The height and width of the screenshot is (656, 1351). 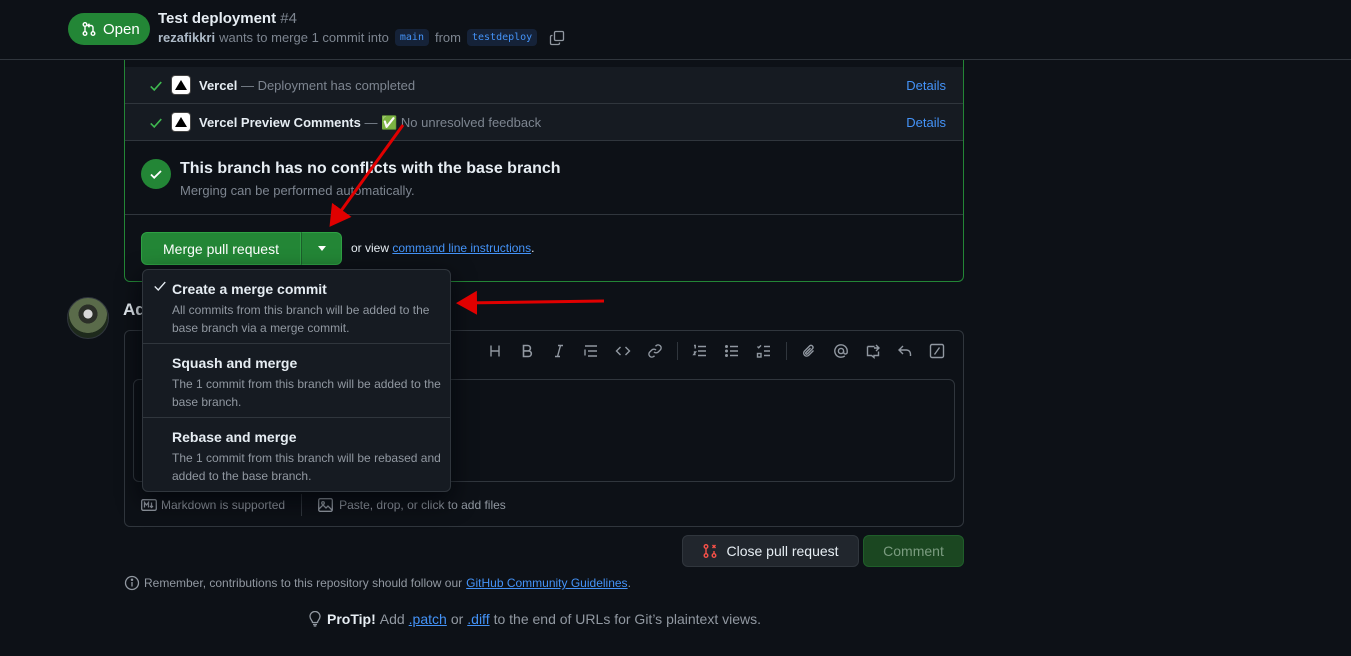 What do you see at coordinates (328, 85) in the screenshot?
I see `check-description: — Deployment has completed` at bounding box center [328, 85].